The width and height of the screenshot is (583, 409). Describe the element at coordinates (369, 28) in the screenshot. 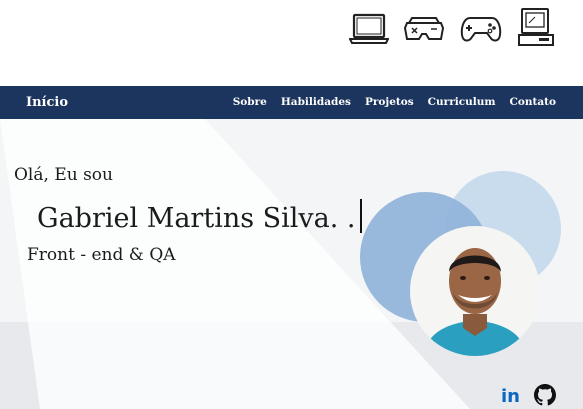

I see `laptop-icon` at that location.